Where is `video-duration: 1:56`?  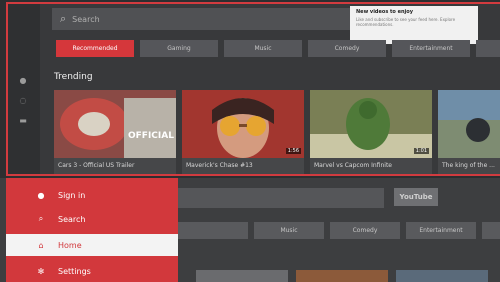
video-duration: 1:56 is located at coordinates (293, 151).